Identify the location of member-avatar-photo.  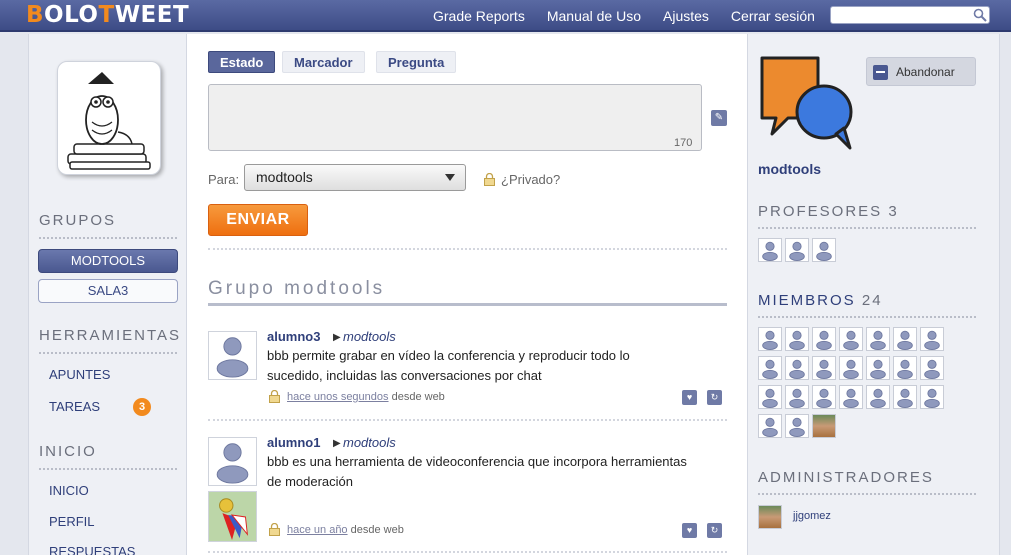
(824, 426).